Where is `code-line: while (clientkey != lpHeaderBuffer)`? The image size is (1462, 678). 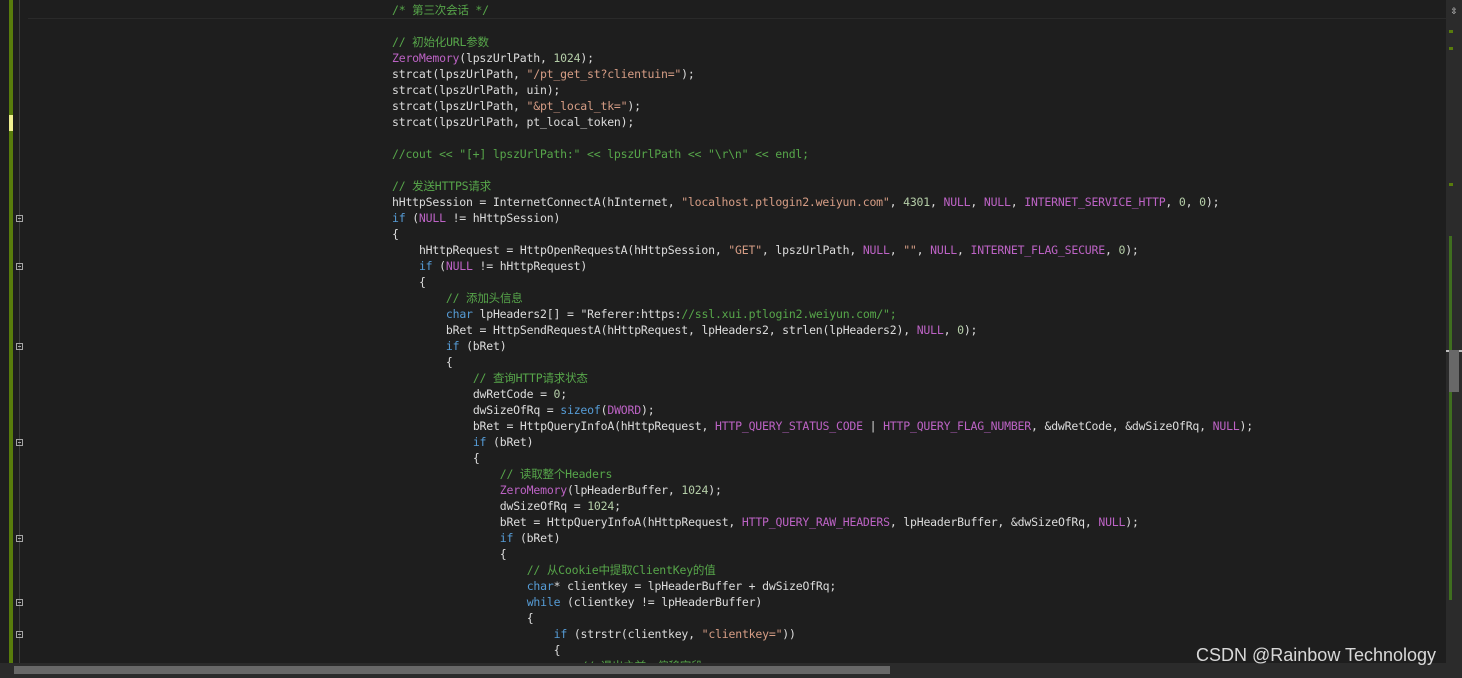
code-line: while (clientkey != lpHeaderBuffer) is located at coordinates (822, 602).